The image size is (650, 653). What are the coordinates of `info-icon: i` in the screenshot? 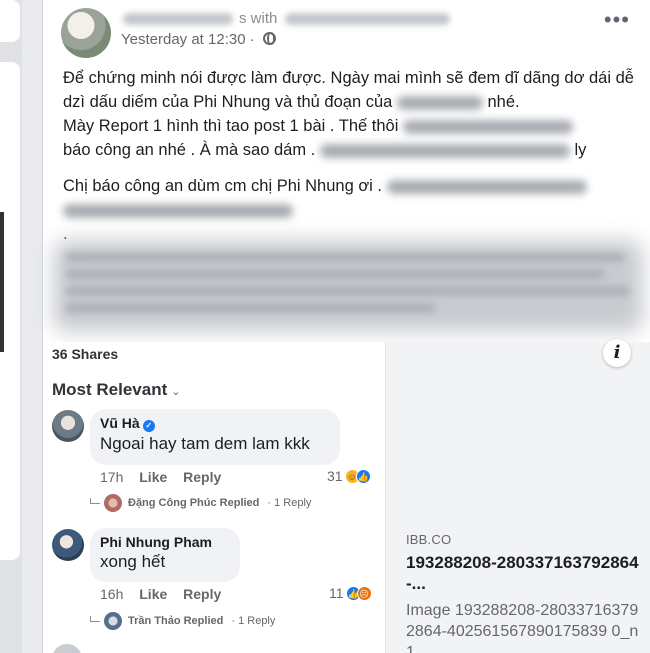 It's located at (617, 353).